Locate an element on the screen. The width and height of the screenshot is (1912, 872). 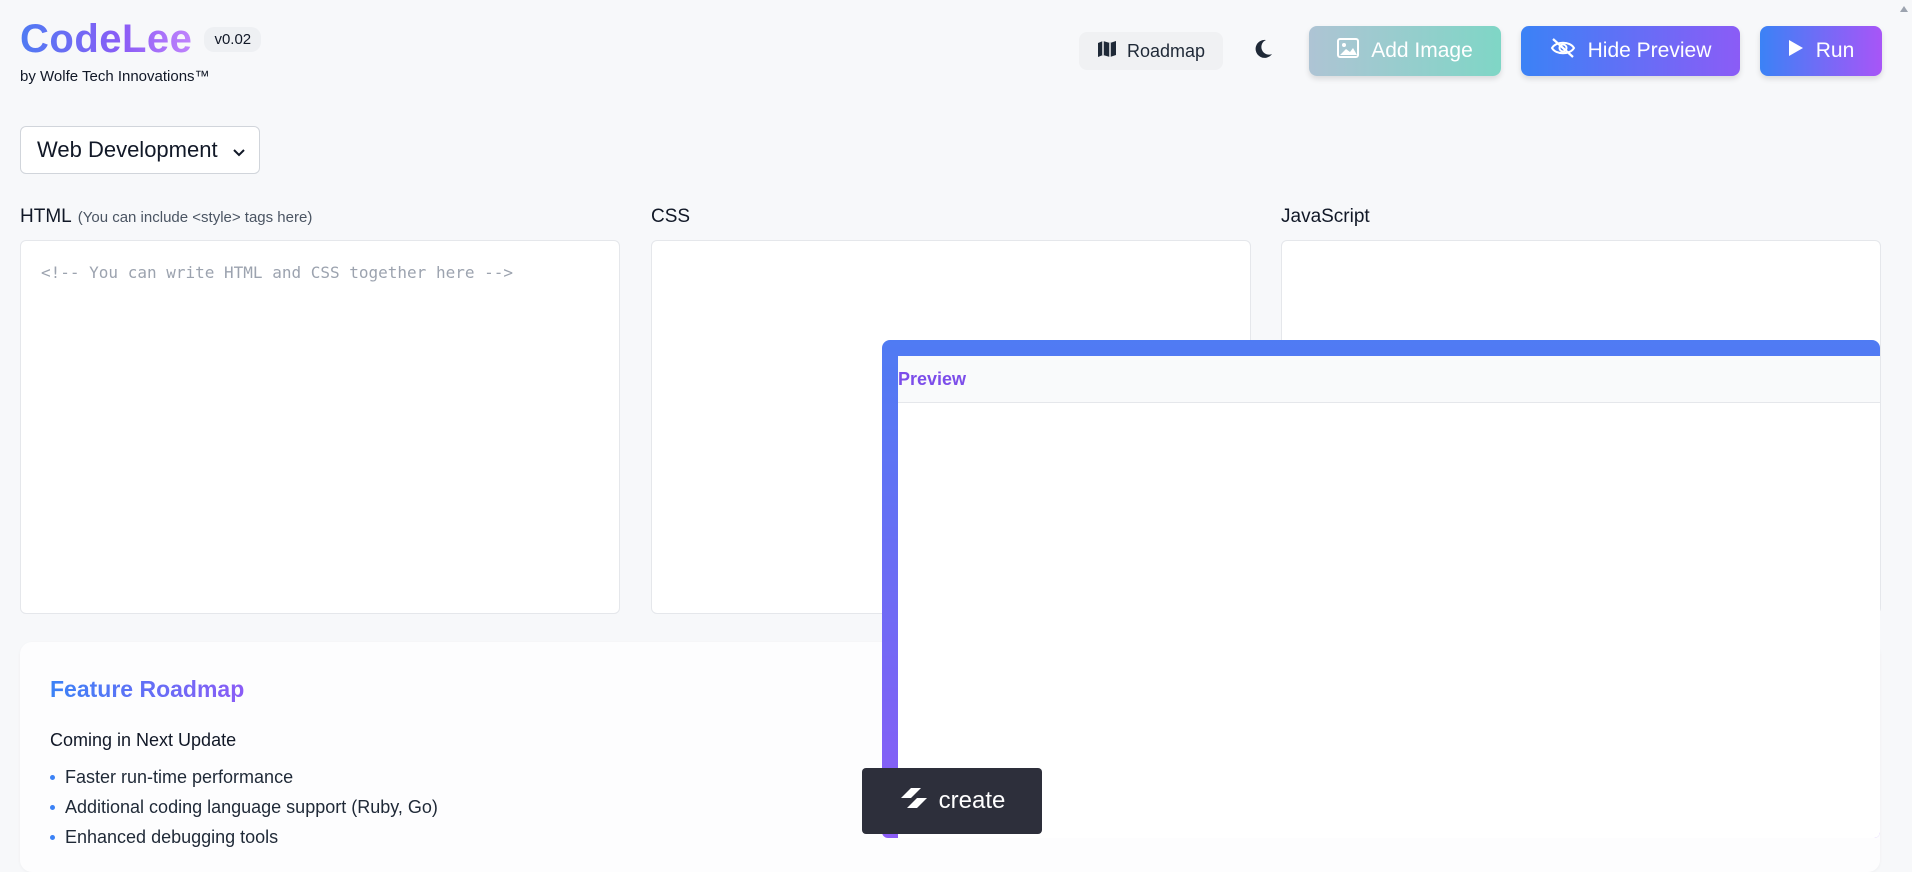
add-image-button: Add Image is located at coordinates (1405, 51).